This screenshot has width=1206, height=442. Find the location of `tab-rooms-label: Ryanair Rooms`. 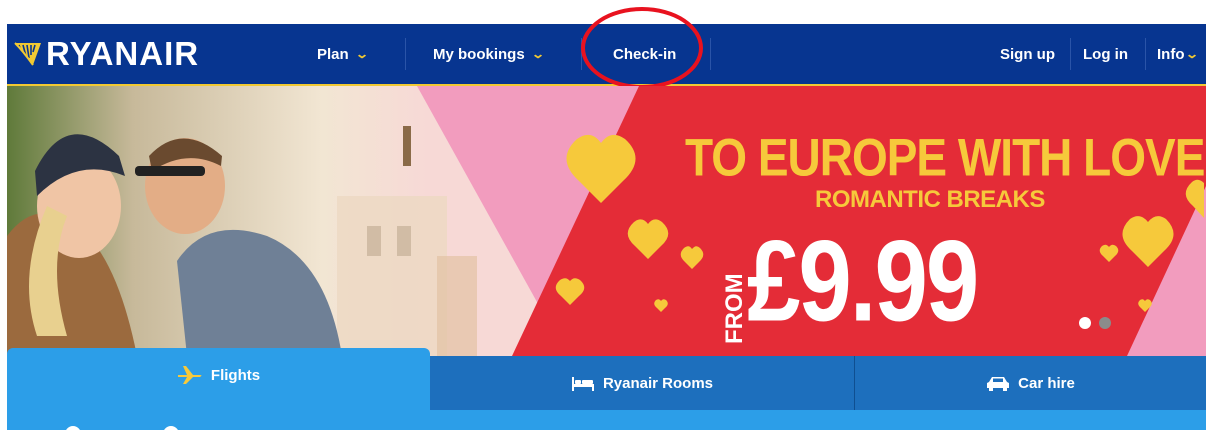

tab-rooms-label: Ryanair Rooms is located at coordinates (658, 383).